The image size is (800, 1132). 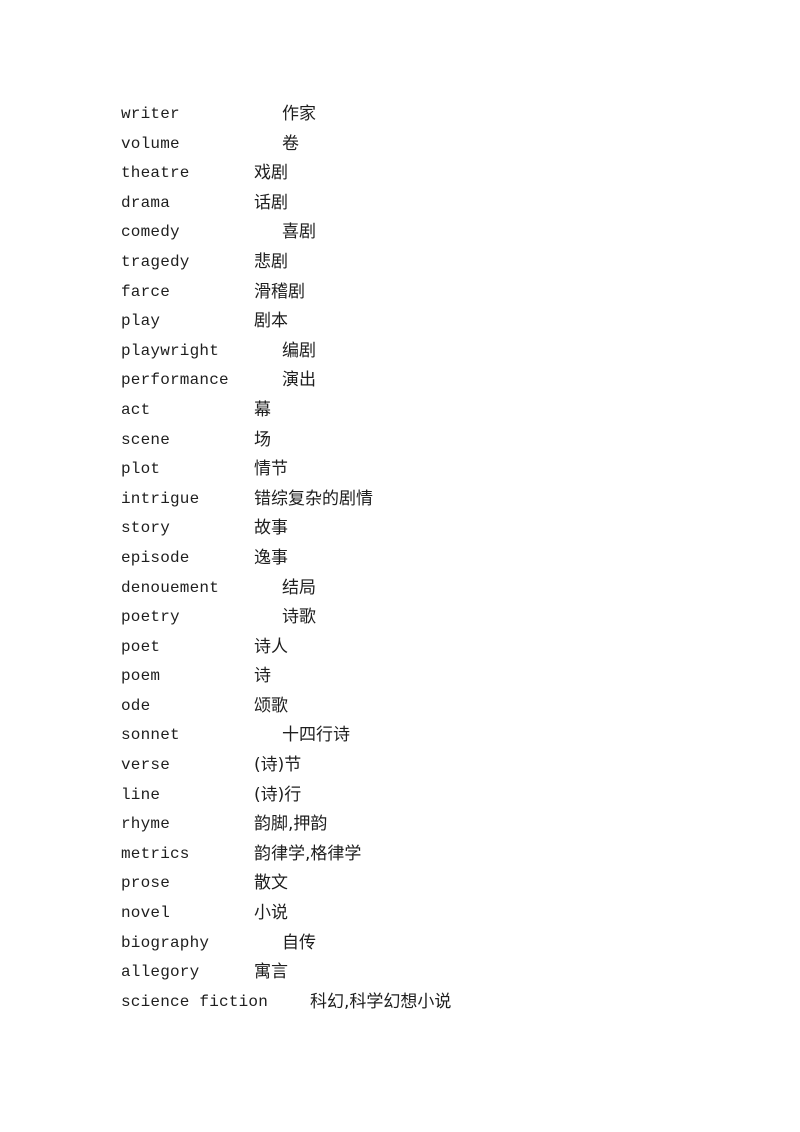 I want to click on chinese-translation: 韵律学,格律学, so click(x=308, y=853).